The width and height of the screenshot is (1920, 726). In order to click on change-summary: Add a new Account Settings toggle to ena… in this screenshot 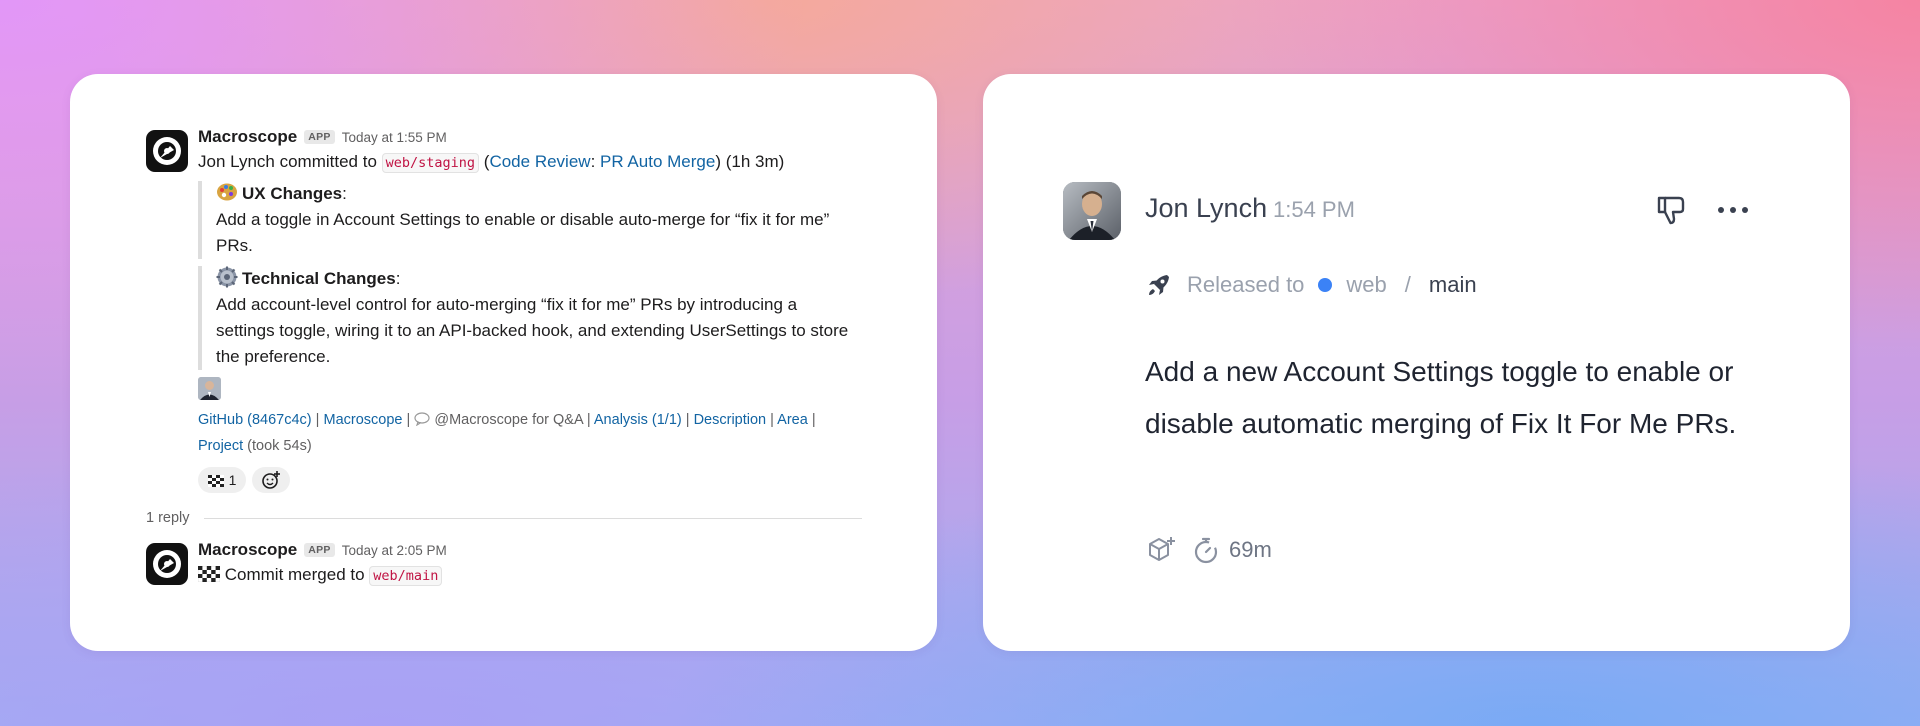, I will do `click(1441, 397)`.